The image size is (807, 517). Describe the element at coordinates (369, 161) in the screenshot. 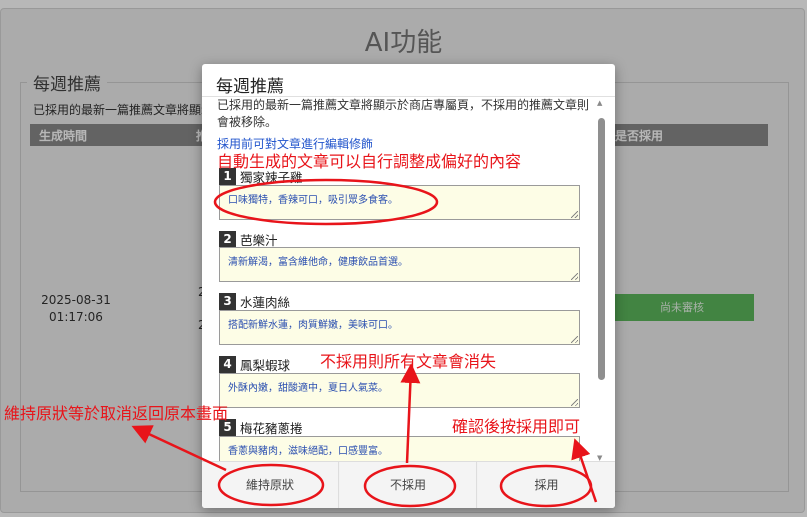

I see `annotation-edit: 自動生成的文章可以自行調整成偏好的內容` at that location.